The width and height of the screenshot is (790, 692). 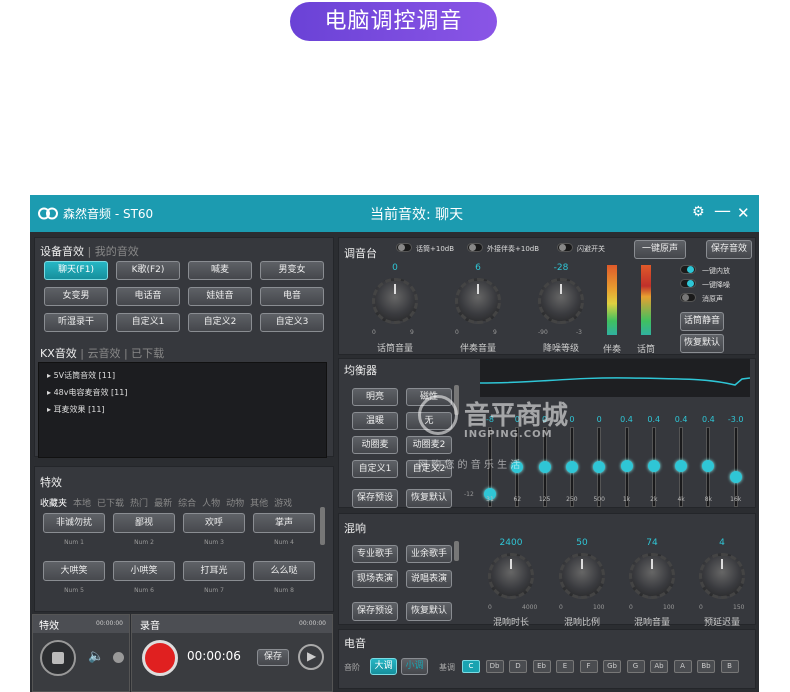 What do you see at coordinates (160, 658) in the screenshot?
I see `record-button` at bounding box center [160, 658].